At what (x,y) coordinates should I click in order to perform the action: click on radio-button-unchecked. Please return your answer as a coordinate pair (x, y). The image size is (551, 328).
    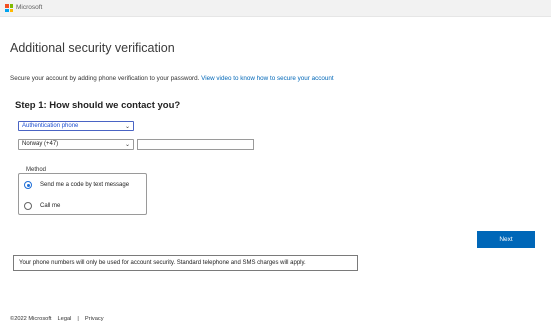
    Looking at the image, I should click on (28, 206).